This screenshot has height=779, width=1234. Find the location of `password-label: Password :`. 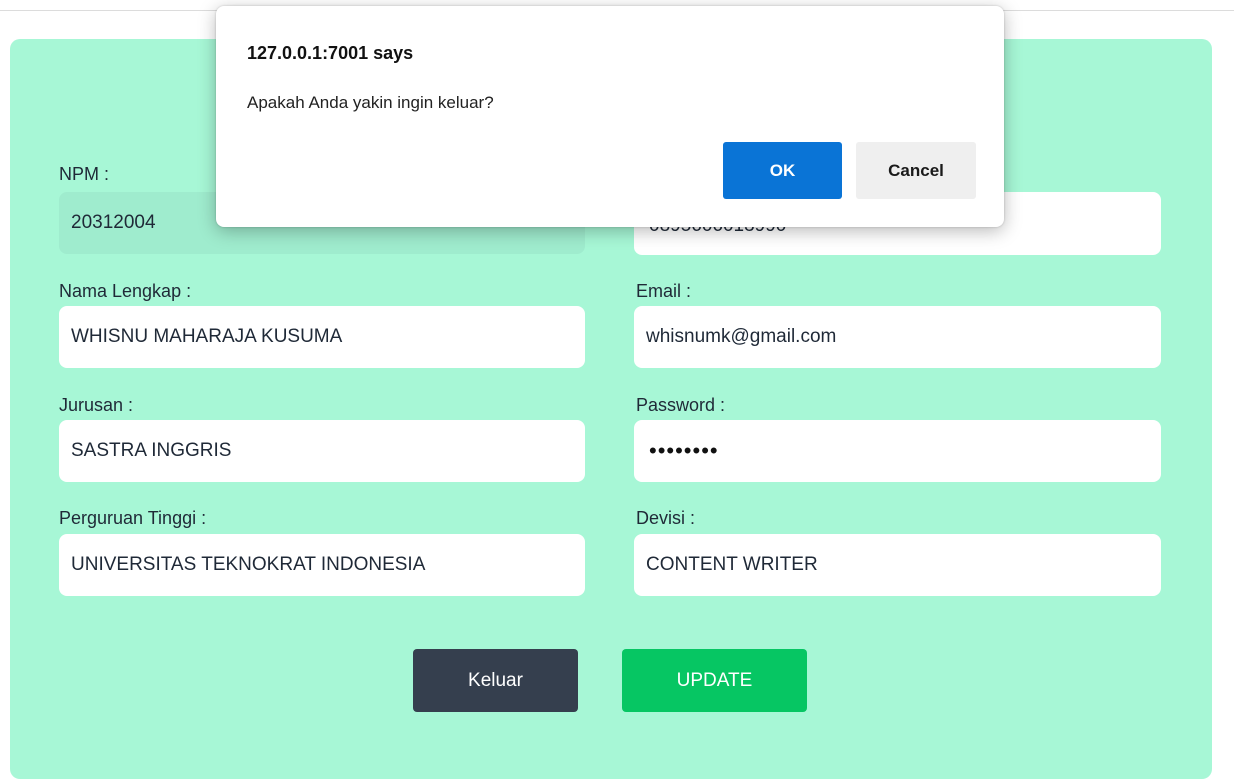

password-label: Password : is located at coordinates (681, 405).